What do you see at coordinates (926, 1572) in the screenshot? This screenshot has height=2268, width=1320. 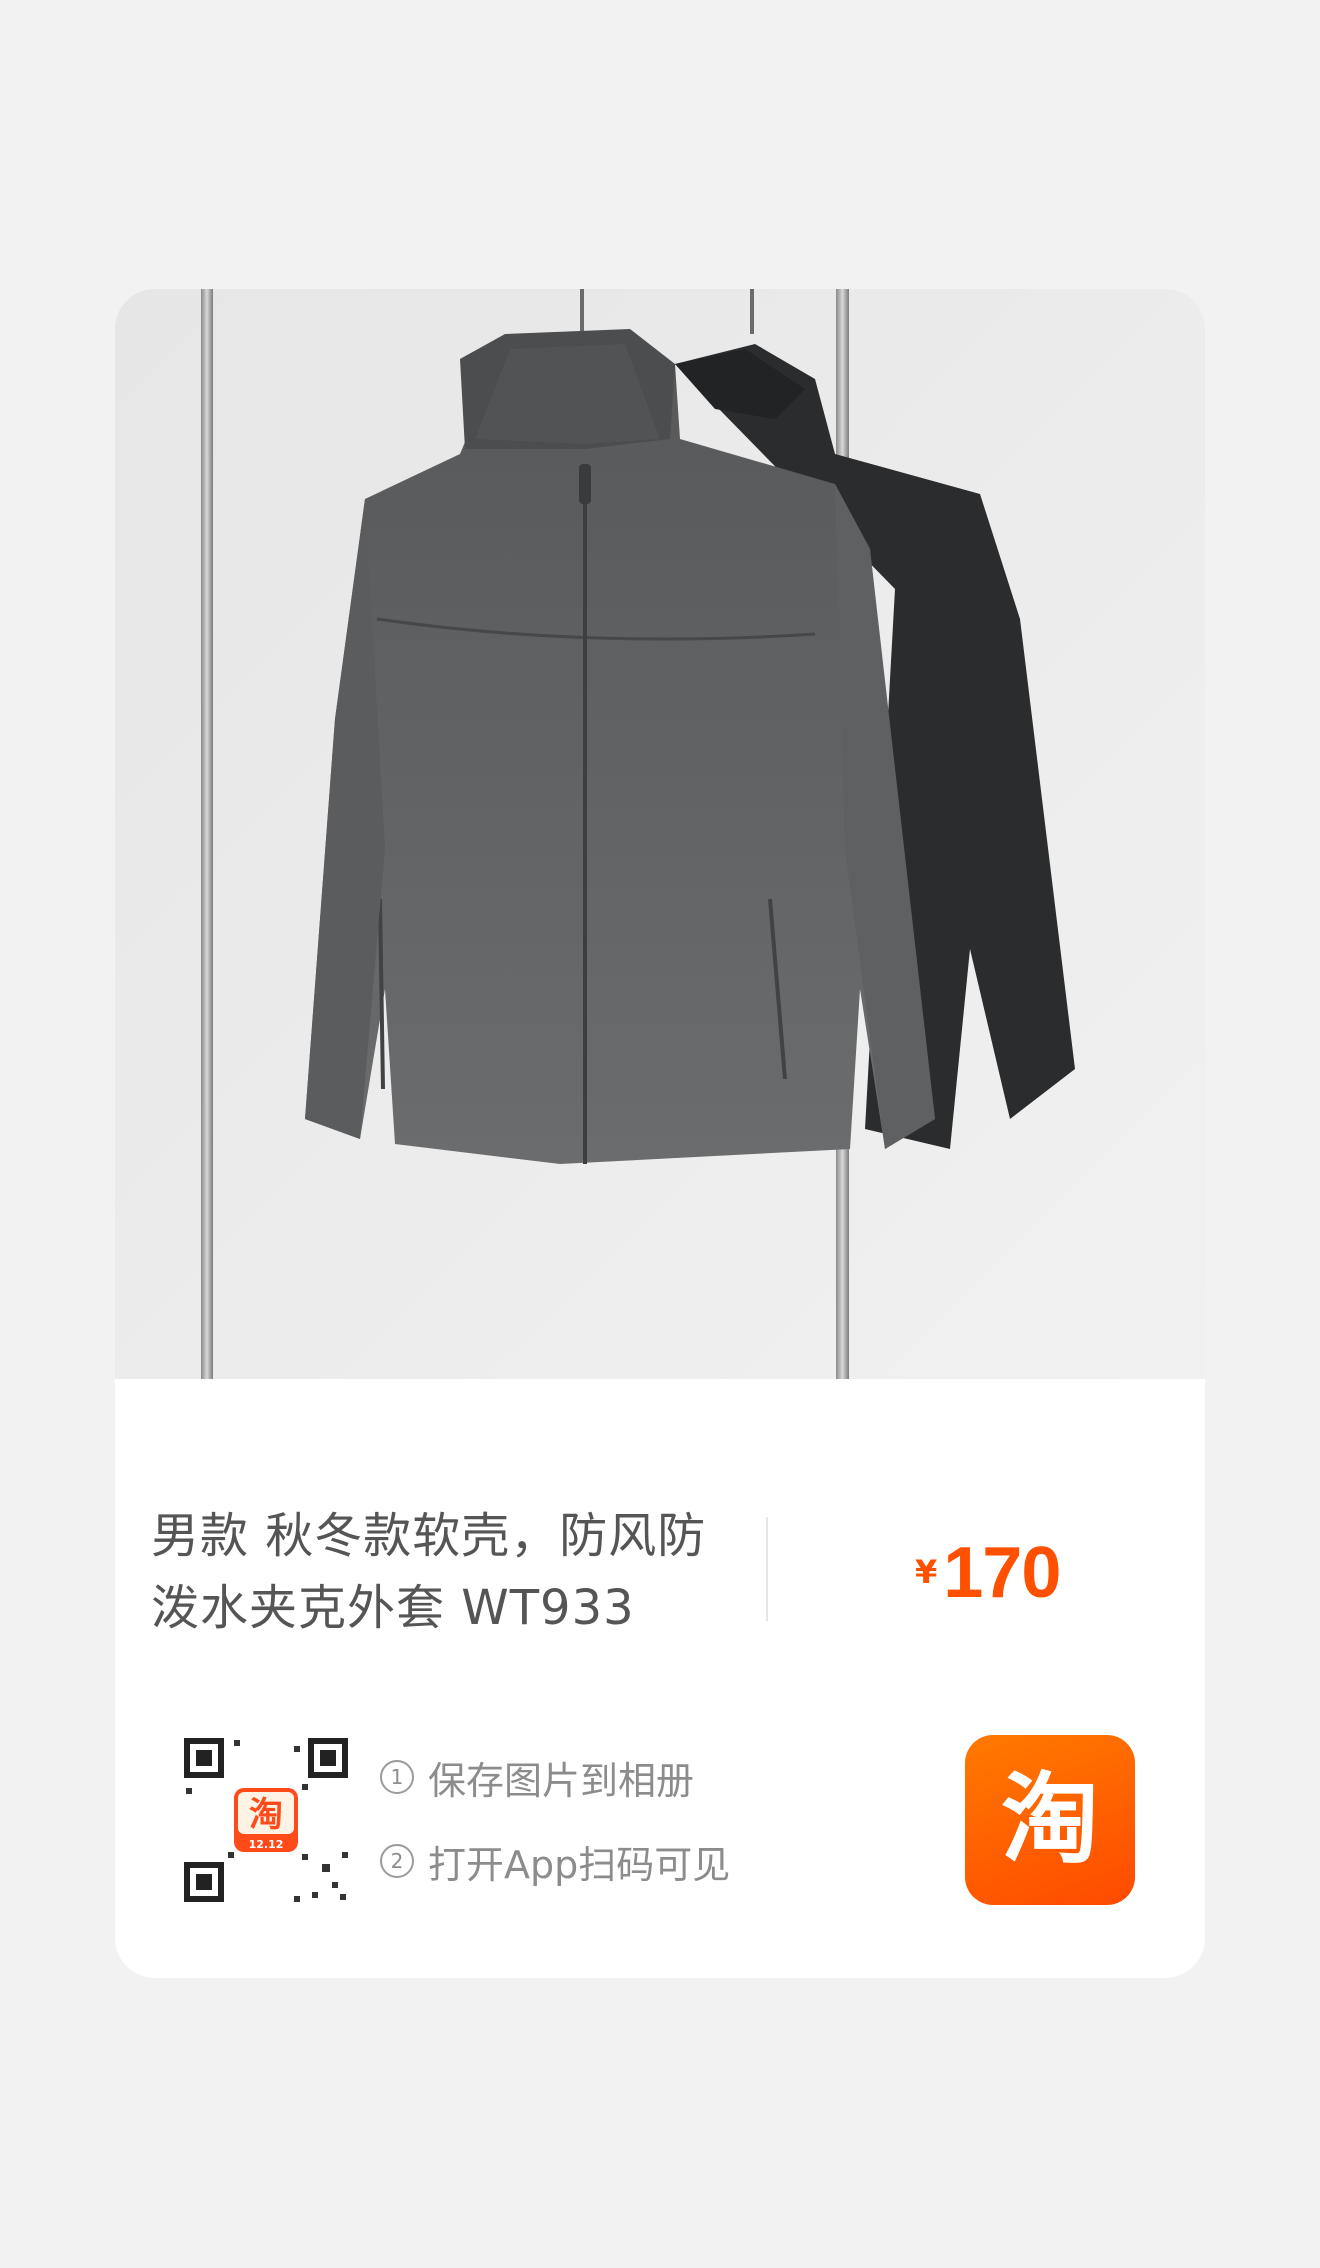 I see `price-currency: ¥` at bounding box center [926, 1572].